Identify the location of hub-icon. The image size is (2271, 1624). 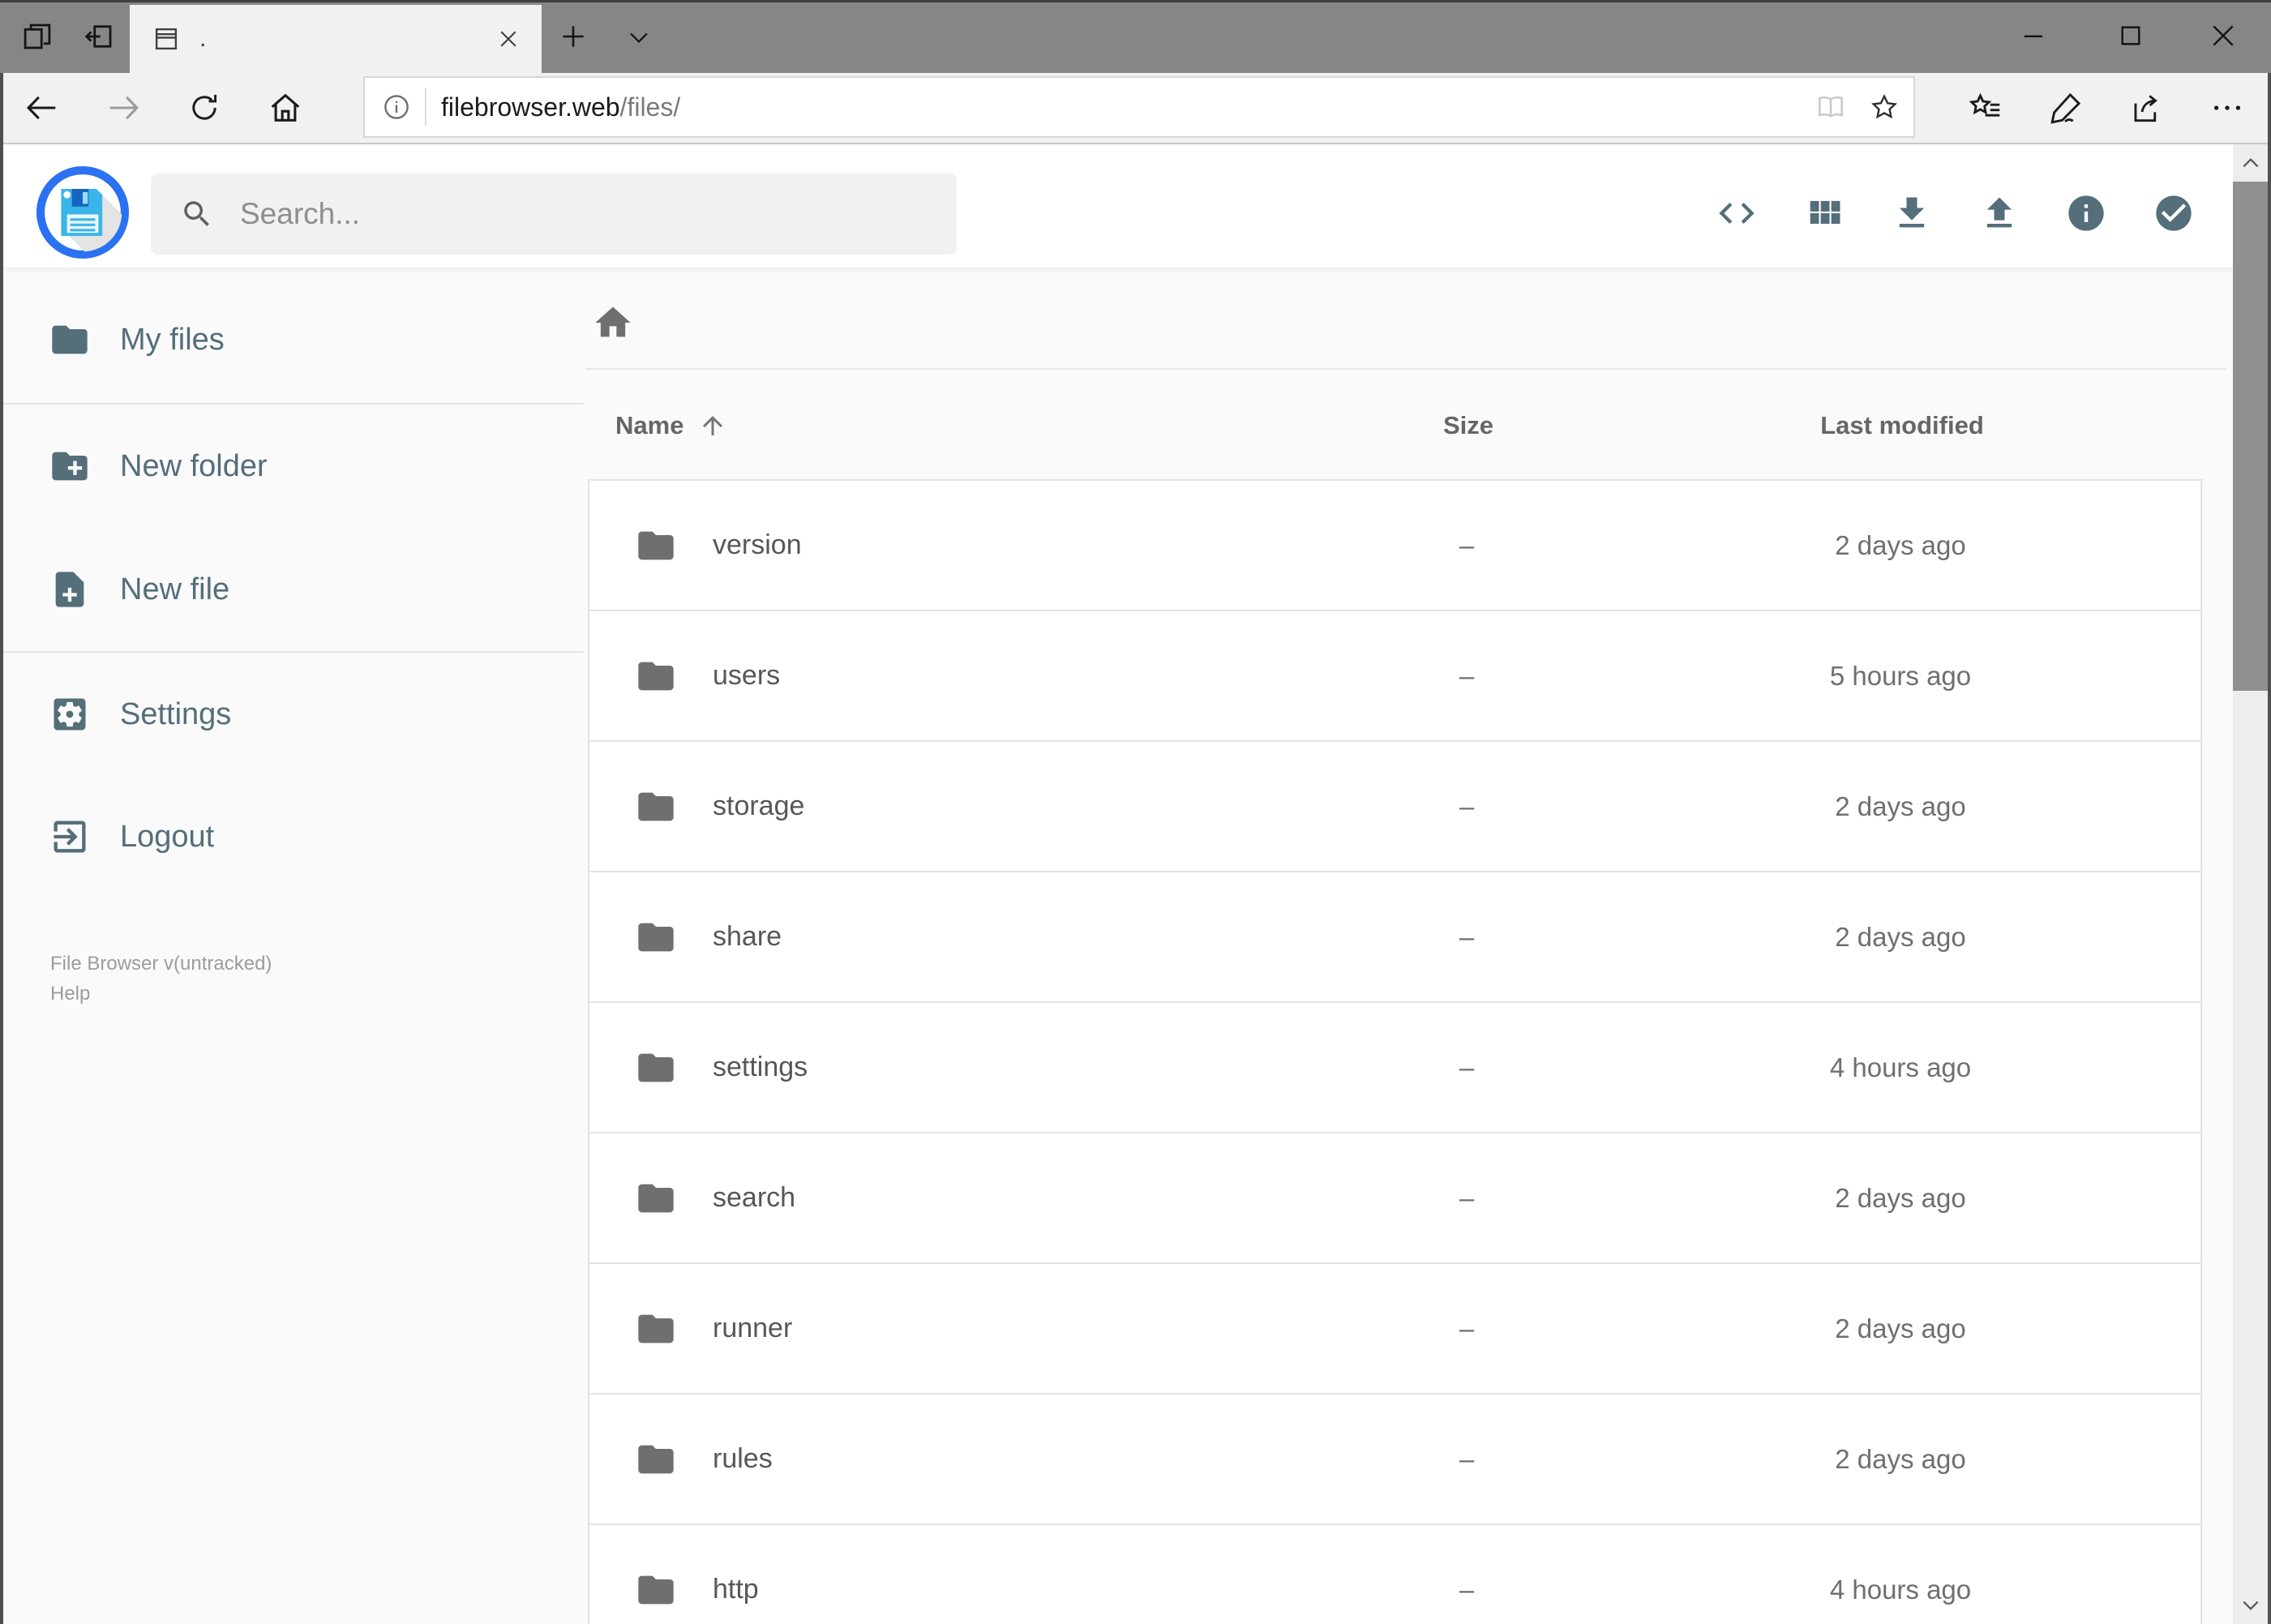
(1985, 108).